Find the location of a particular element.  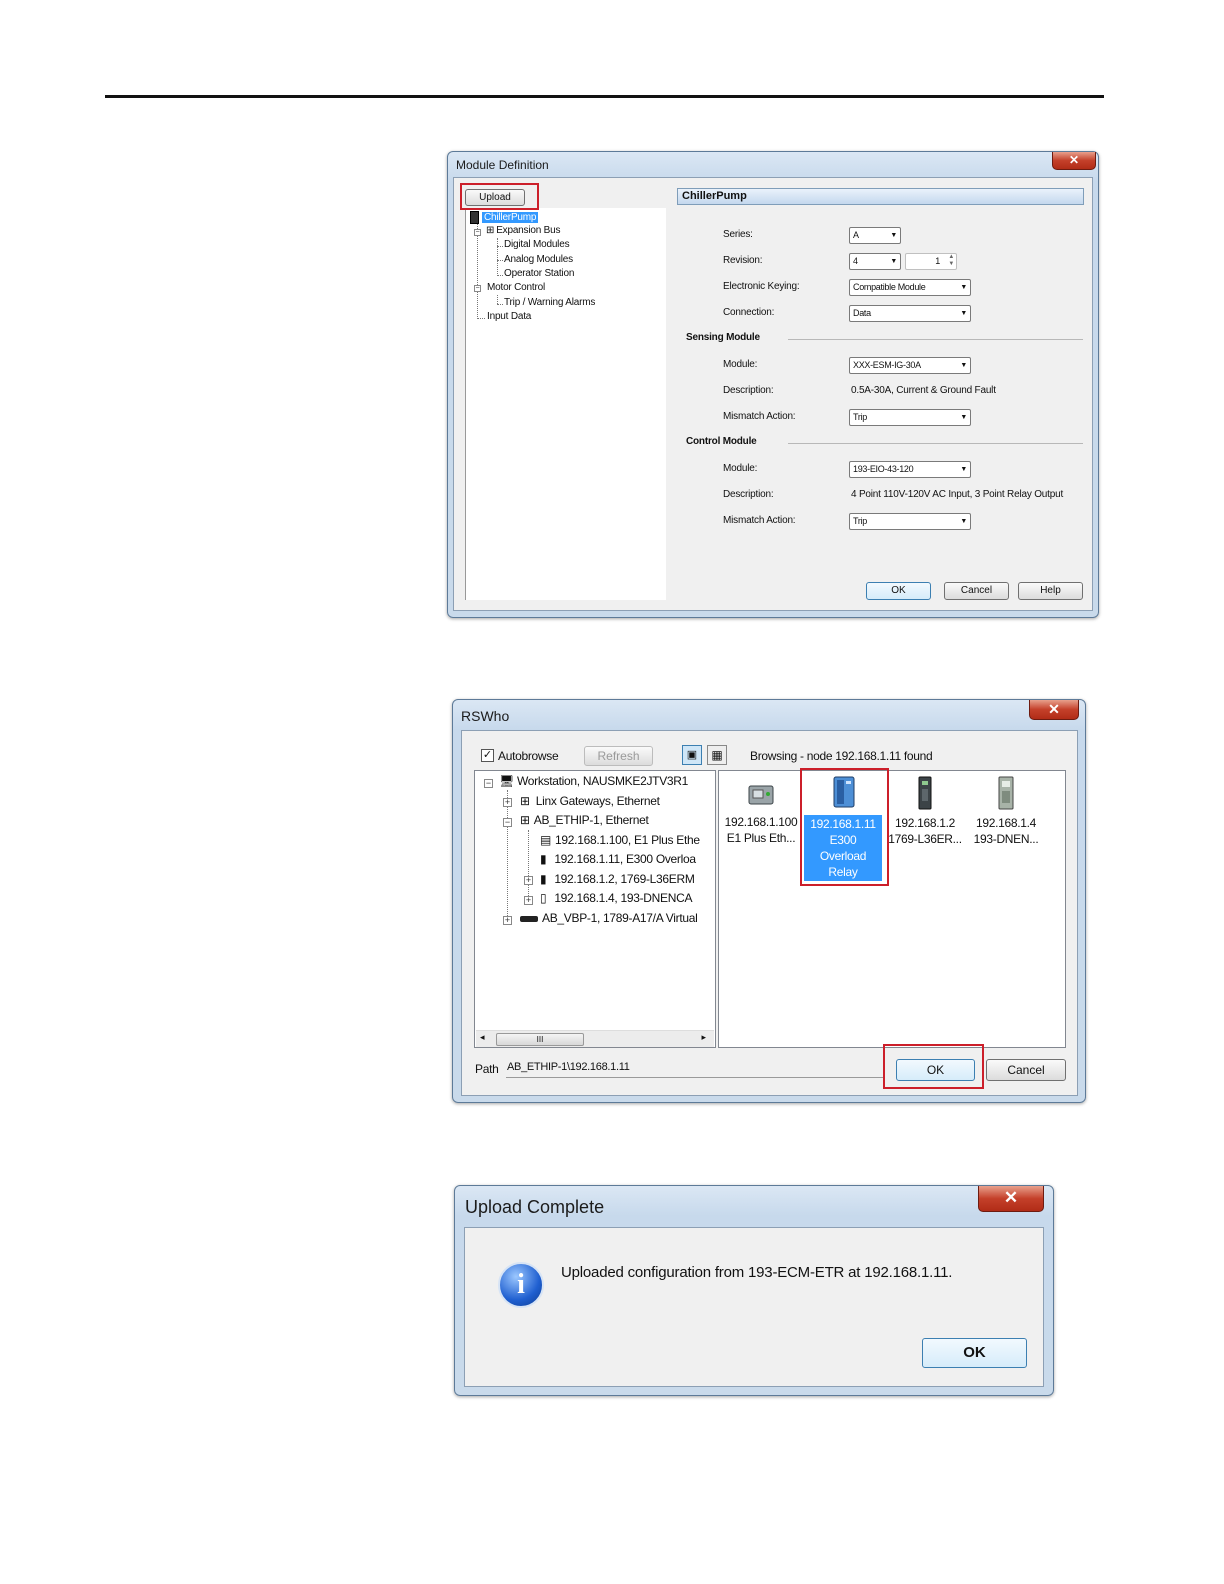

tree-item-workstation: 🖥 Workstation, NAUSMKE2JTV3R1 is located at coordinates (593, 781).